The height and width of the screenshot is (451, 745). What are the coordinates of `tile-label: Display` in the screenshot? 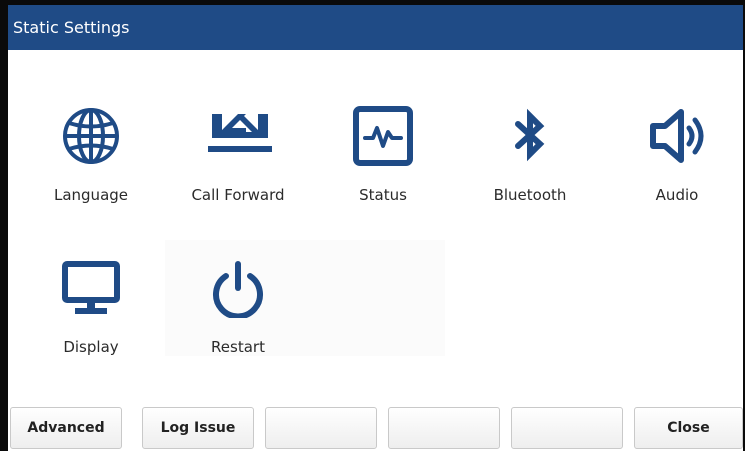 It's located at (91, 347).